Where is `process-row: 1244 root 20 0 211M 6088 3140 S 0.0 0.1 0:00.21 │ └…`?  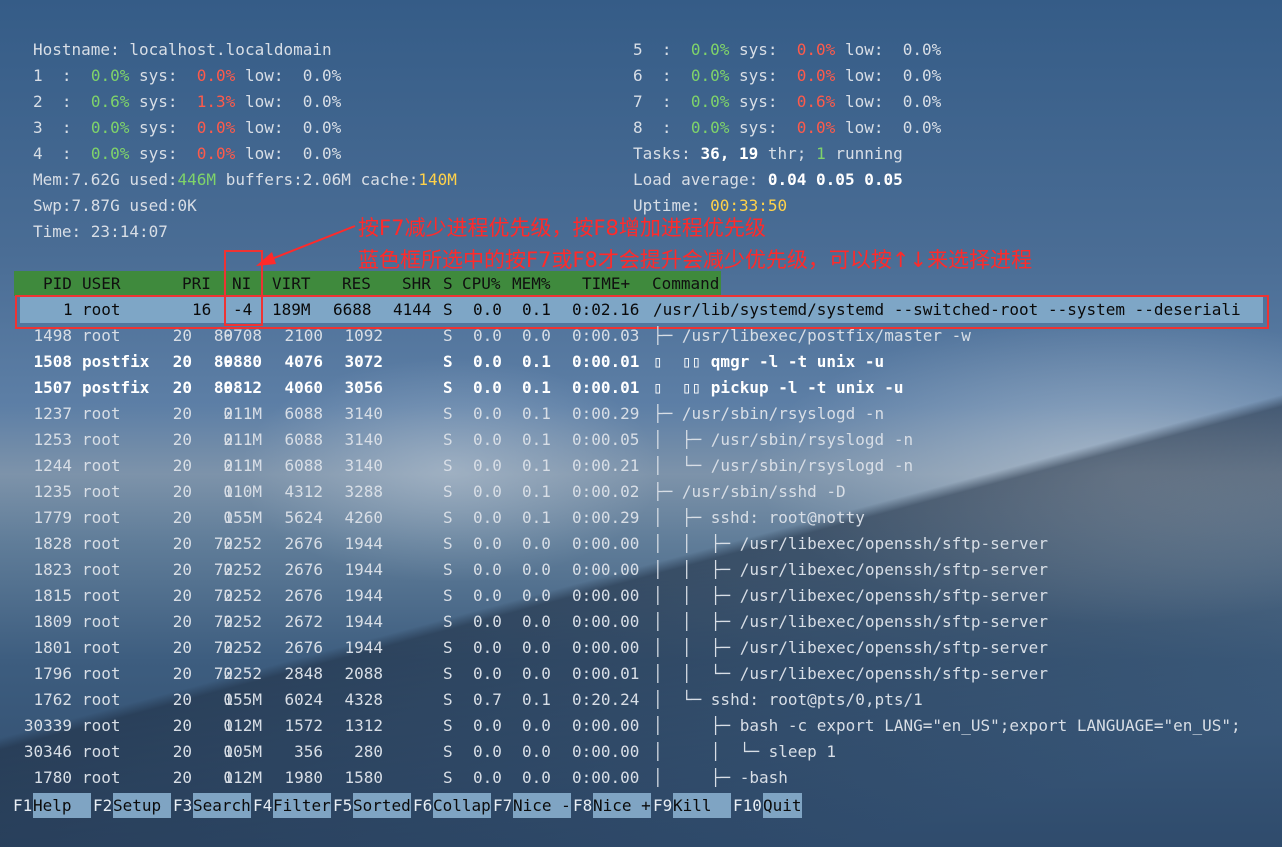 process-row: 1244 root 20 0 211M 6088 3140 S 0.0 0.1 0:00.21 │ └… is located at coordinates (642, 466).